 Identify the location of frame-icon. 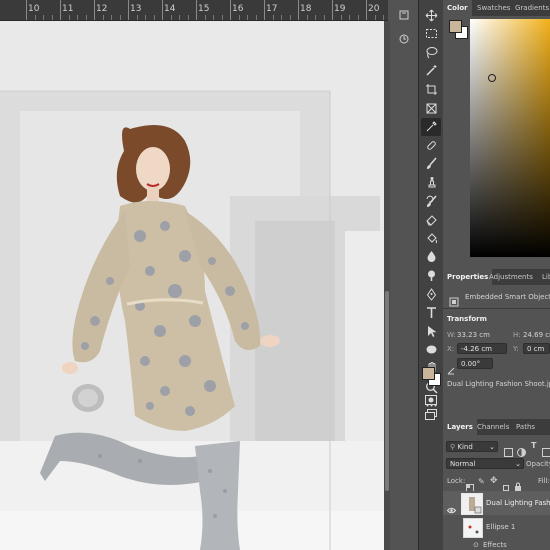
(431, 108).